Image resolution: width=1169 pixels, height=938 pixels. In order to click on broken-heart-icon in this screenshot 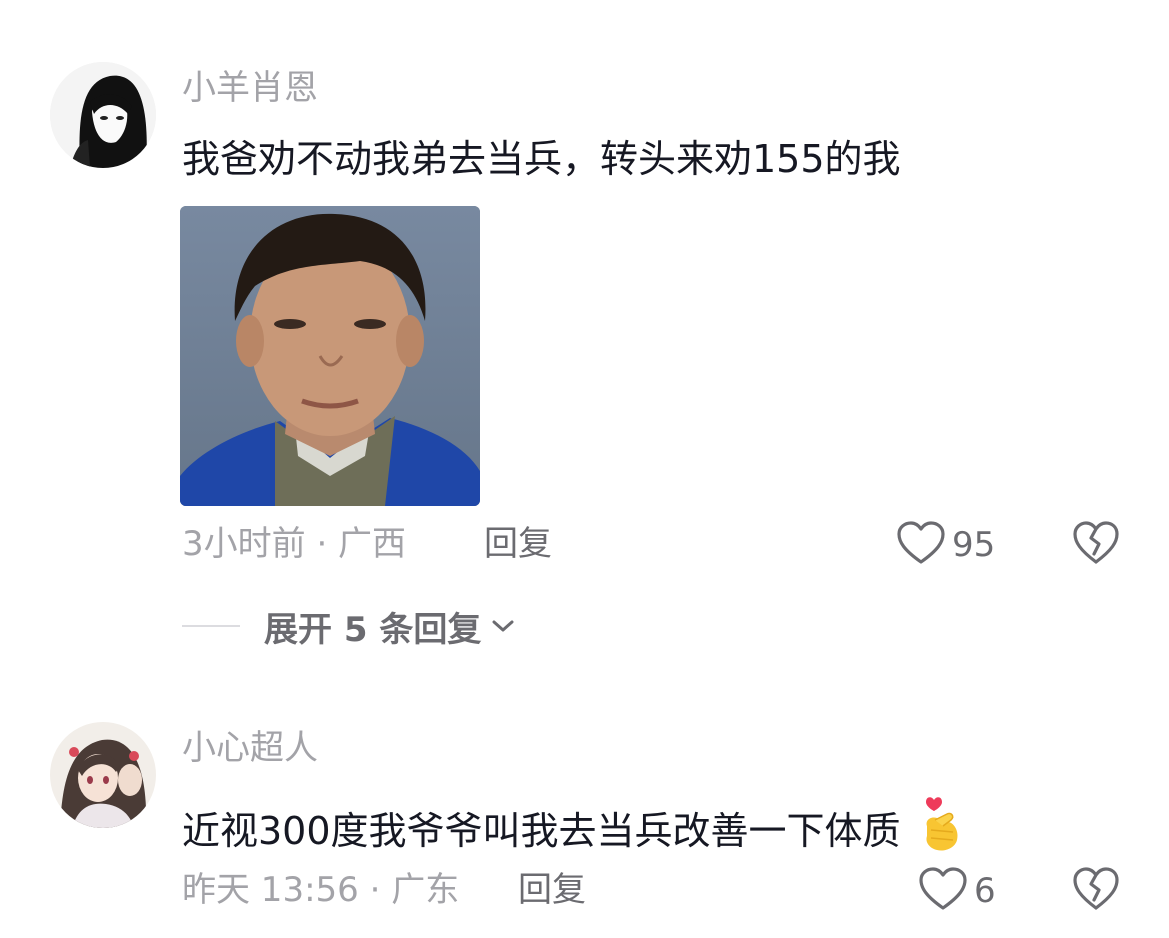, I will do `click(1096, 891)`.